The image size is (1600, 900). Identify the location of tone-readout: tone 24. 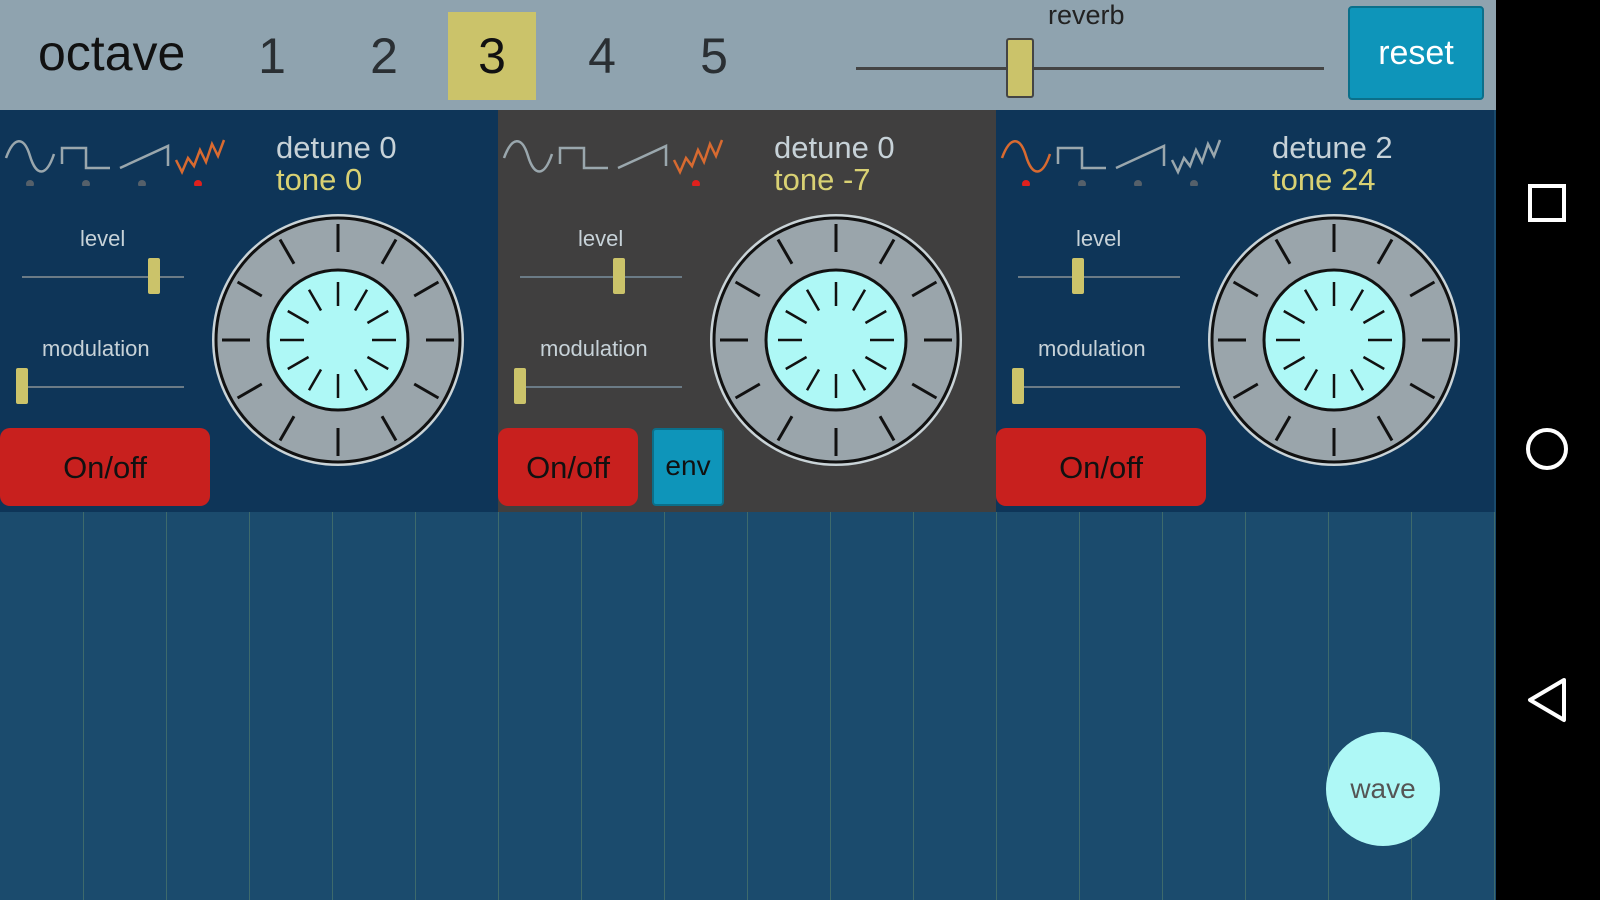
(1324, 179).